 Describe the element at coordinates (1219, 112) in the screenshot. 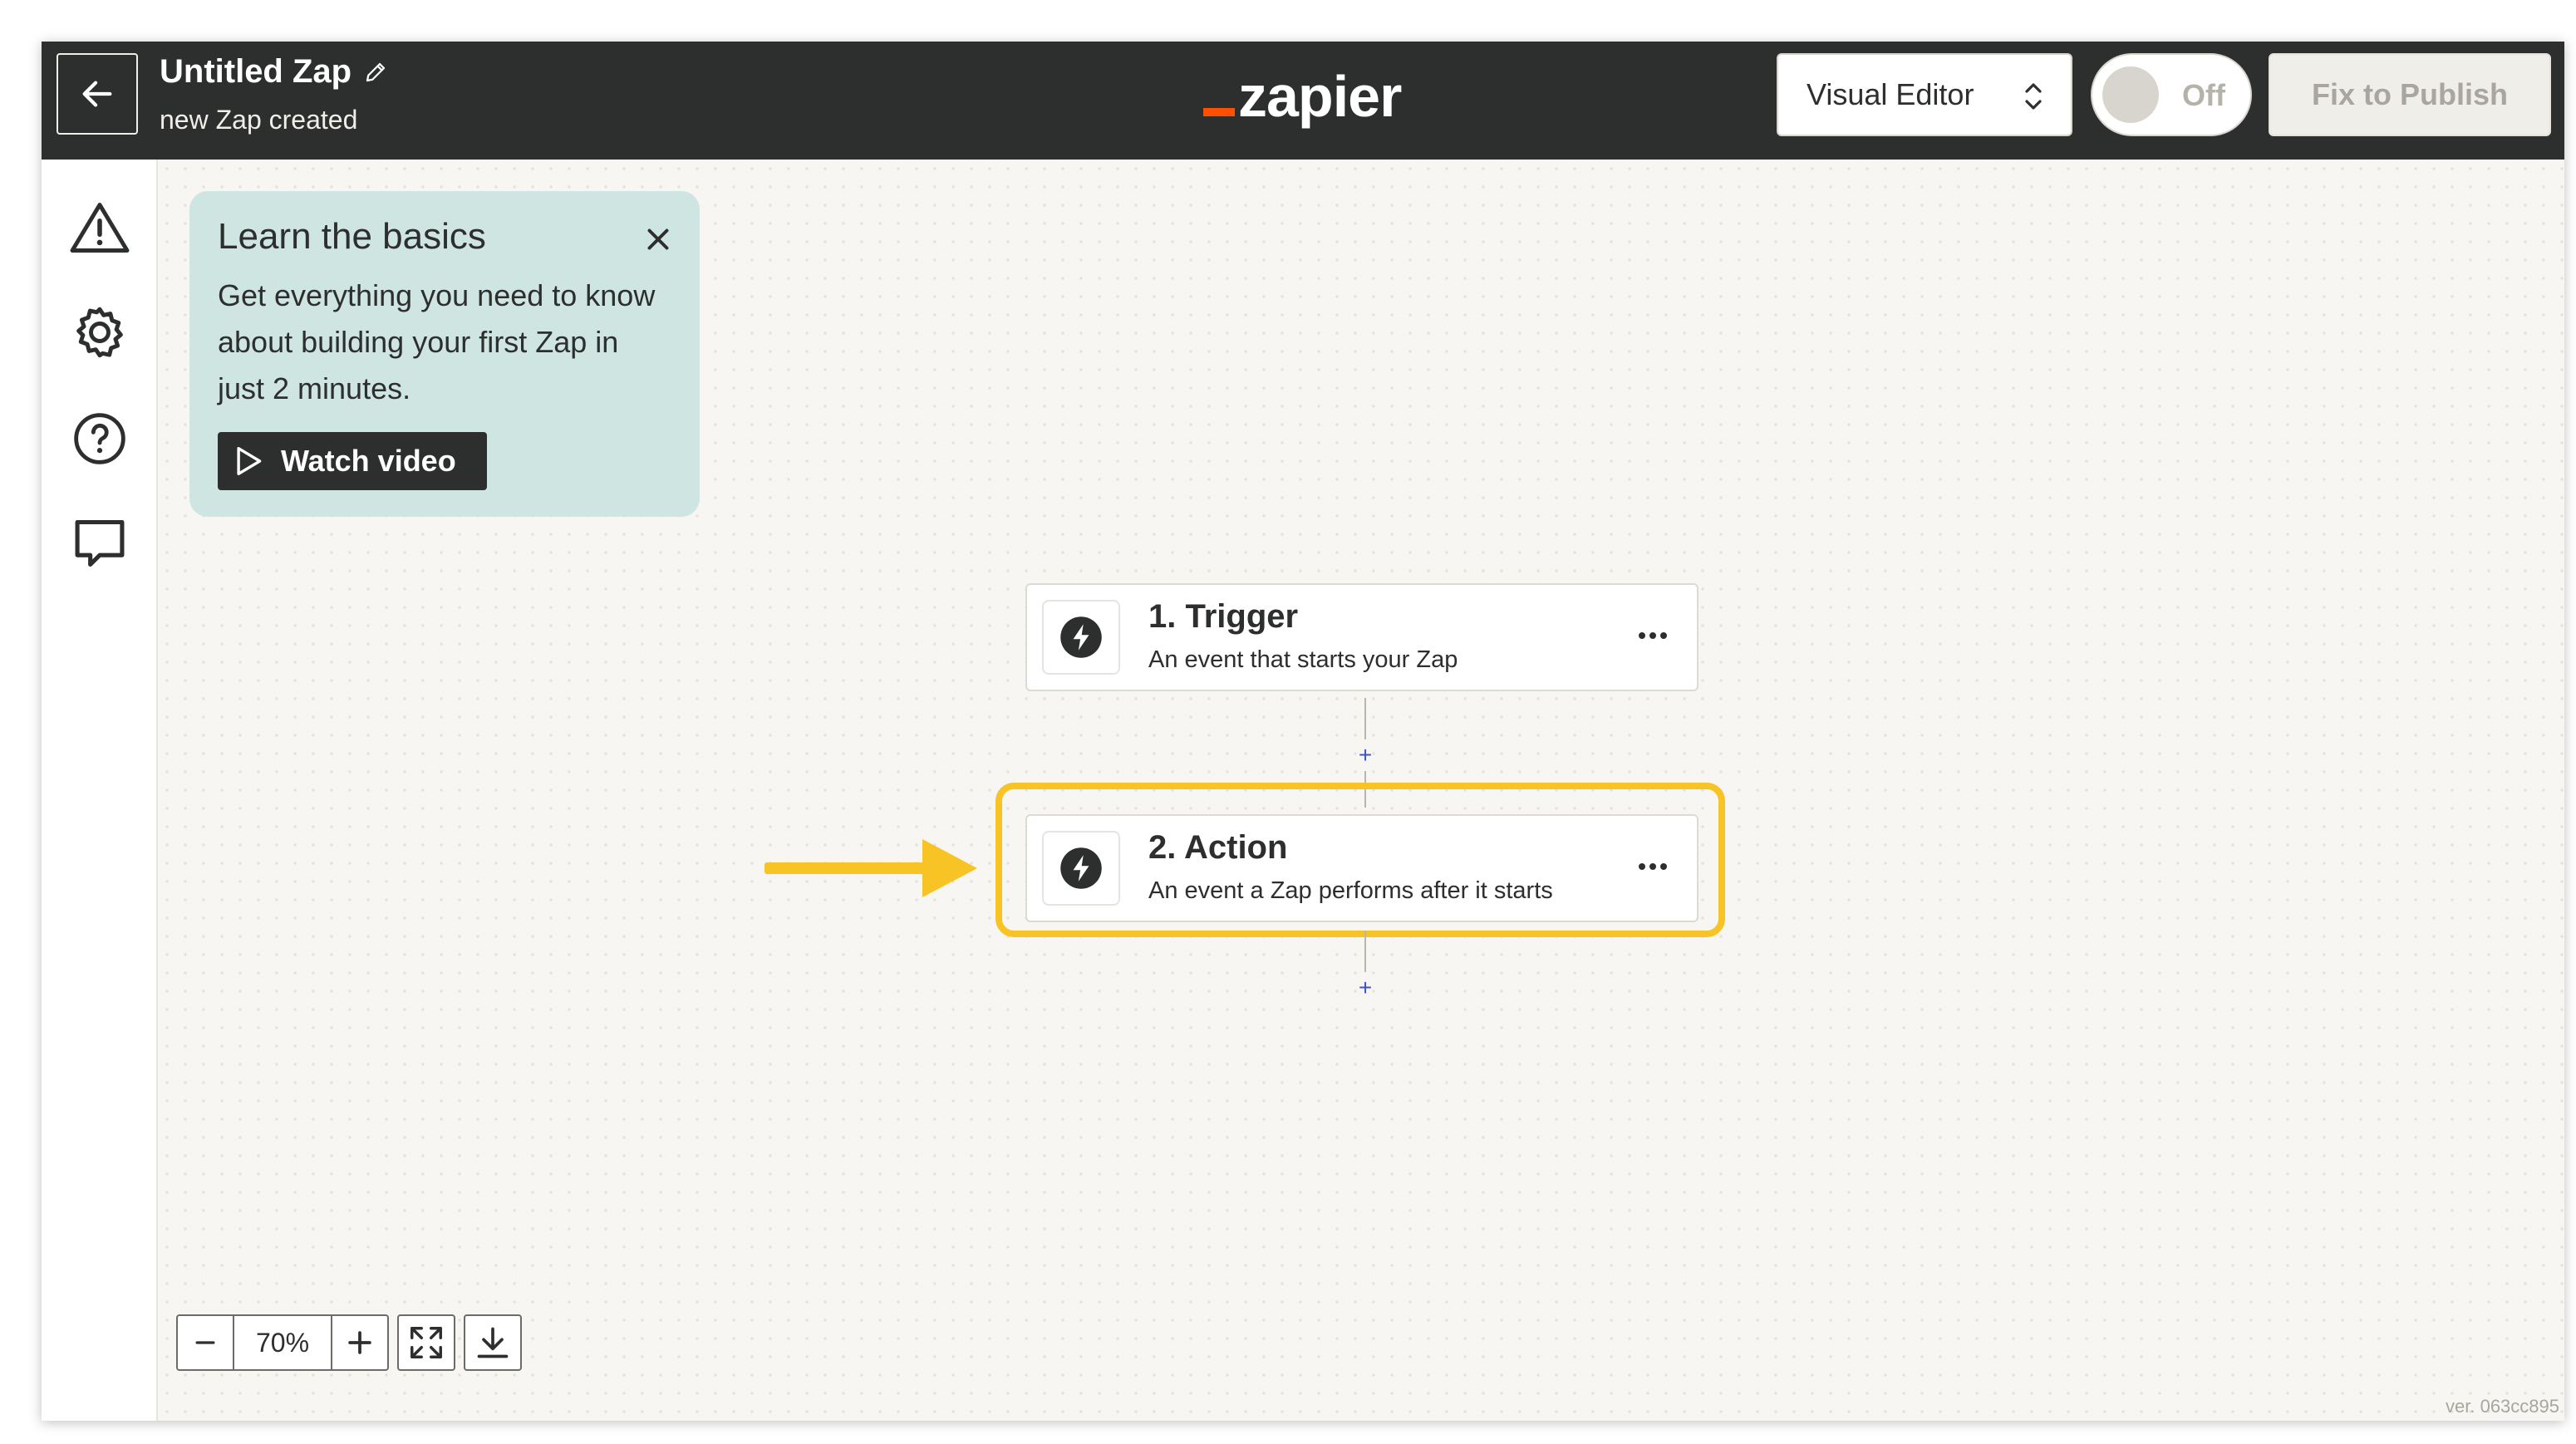

I see `logo-dash` at that location.